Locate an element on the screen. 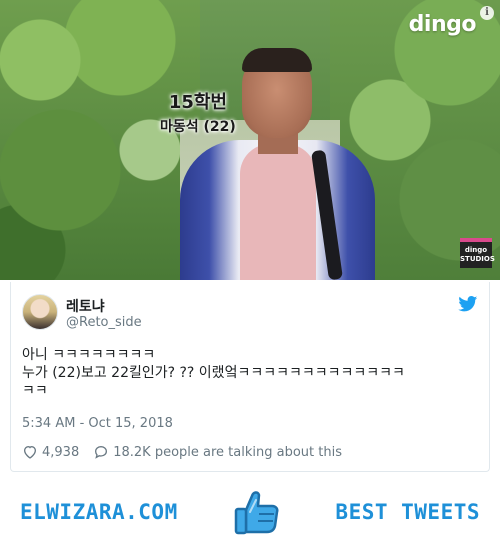  footer-best-tweets-label: BEST TWEETS is located at coordinates (407, 512).